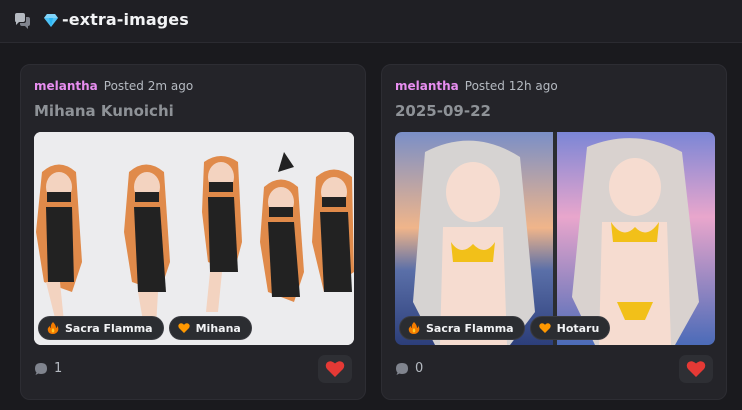 The image size is (742, 410). Describe the element at coordinates (218, 328) in the screenshot. I see `tag-label: Mihana` at that location.